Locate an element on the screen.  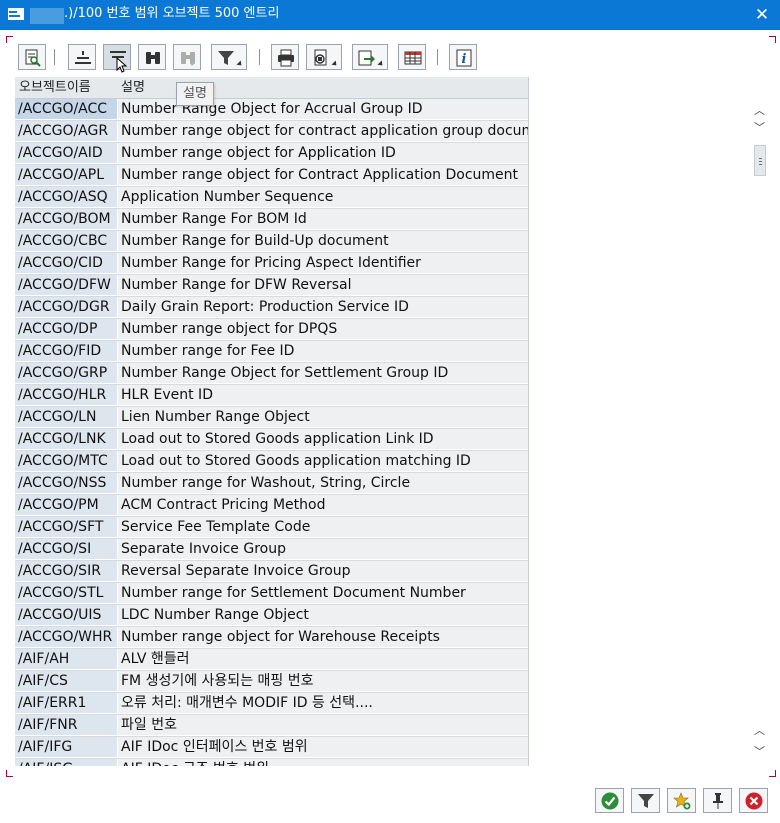
description-cell: LDC Number Range Object is located at coordinates (323, 615).